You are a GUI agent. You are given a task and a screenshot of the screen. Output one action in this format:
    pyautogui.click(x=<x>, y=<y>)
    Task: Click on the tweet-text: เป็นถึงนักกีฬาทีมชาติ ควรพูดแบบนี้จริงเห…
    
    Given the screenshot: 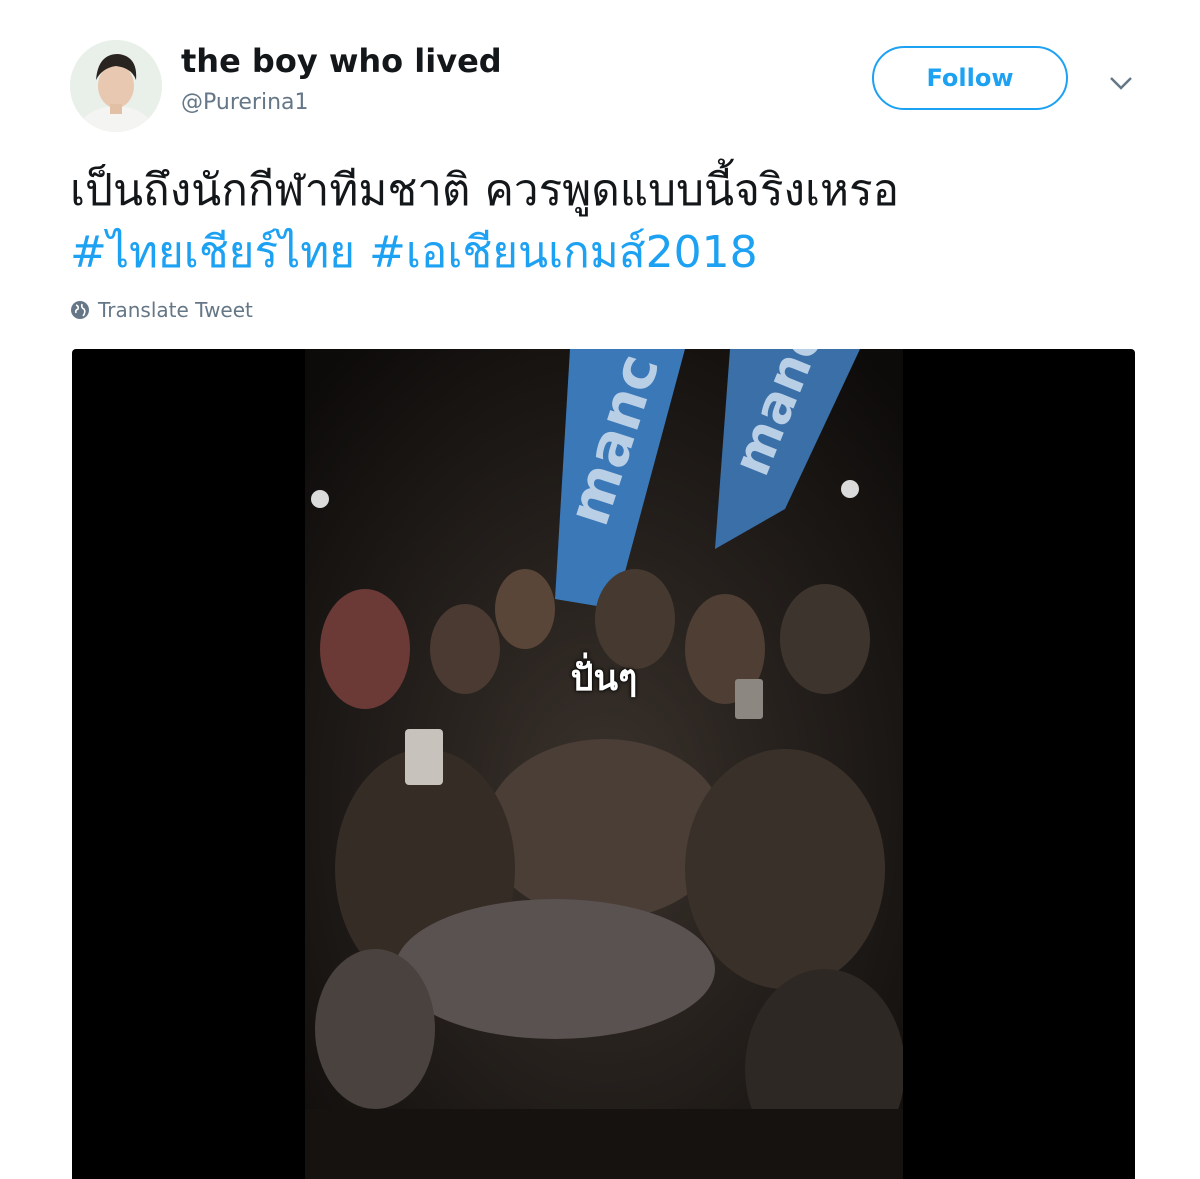 What is the action you would take?
    pyautogui.click(x=600, y=222)
    